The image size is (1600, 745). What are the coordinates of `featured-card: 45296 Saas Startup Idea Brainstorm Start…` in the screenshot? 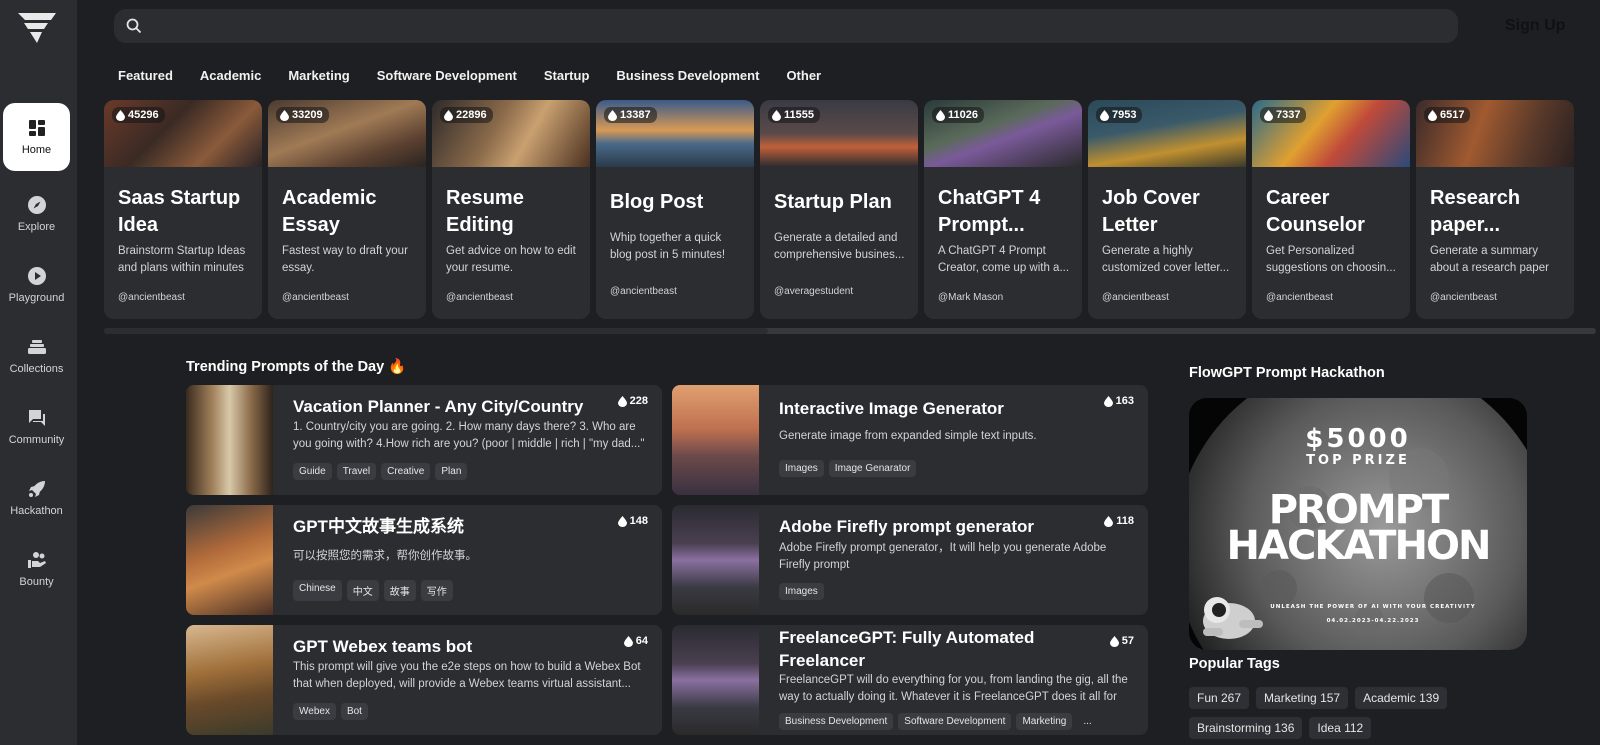 It's located at (183, 209).